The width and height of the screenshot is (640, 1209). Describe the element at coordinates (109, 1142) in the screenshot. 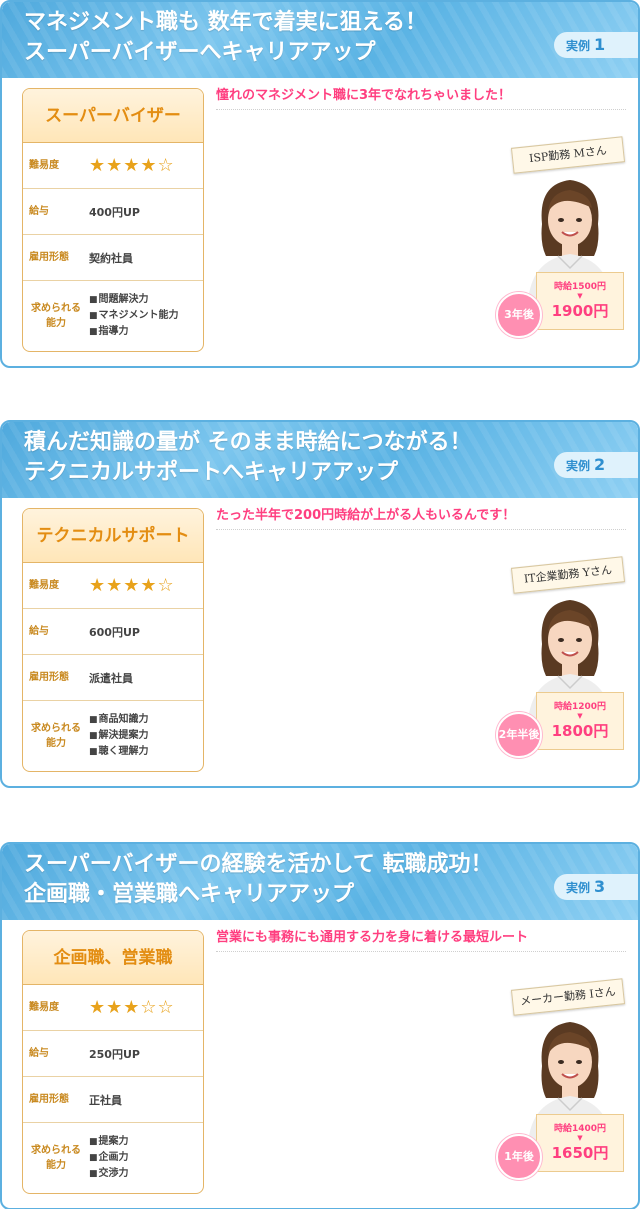

I see `skill-item: 提案力` at that location.